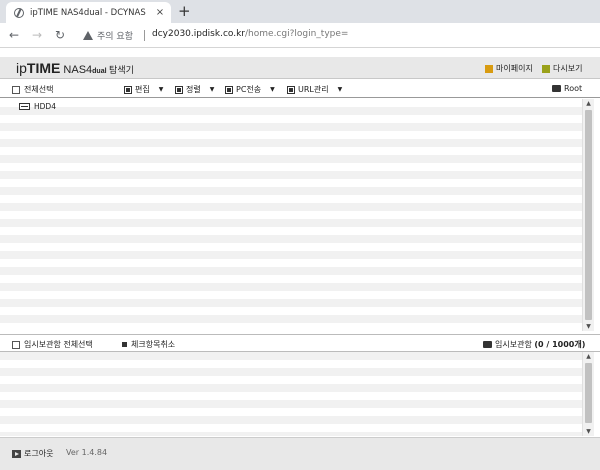 The image size is (600, 470). I want to click on pc-transfer-menu: PC전송 ▼, so click(250, 89).